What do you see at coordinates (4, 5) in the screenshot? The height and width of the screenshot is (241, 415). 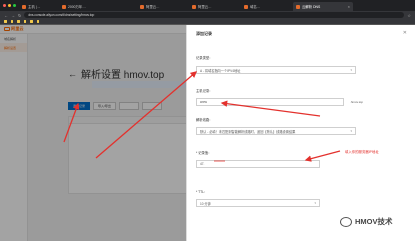 I see `close-window-icon` at bounding box center [4, 5].